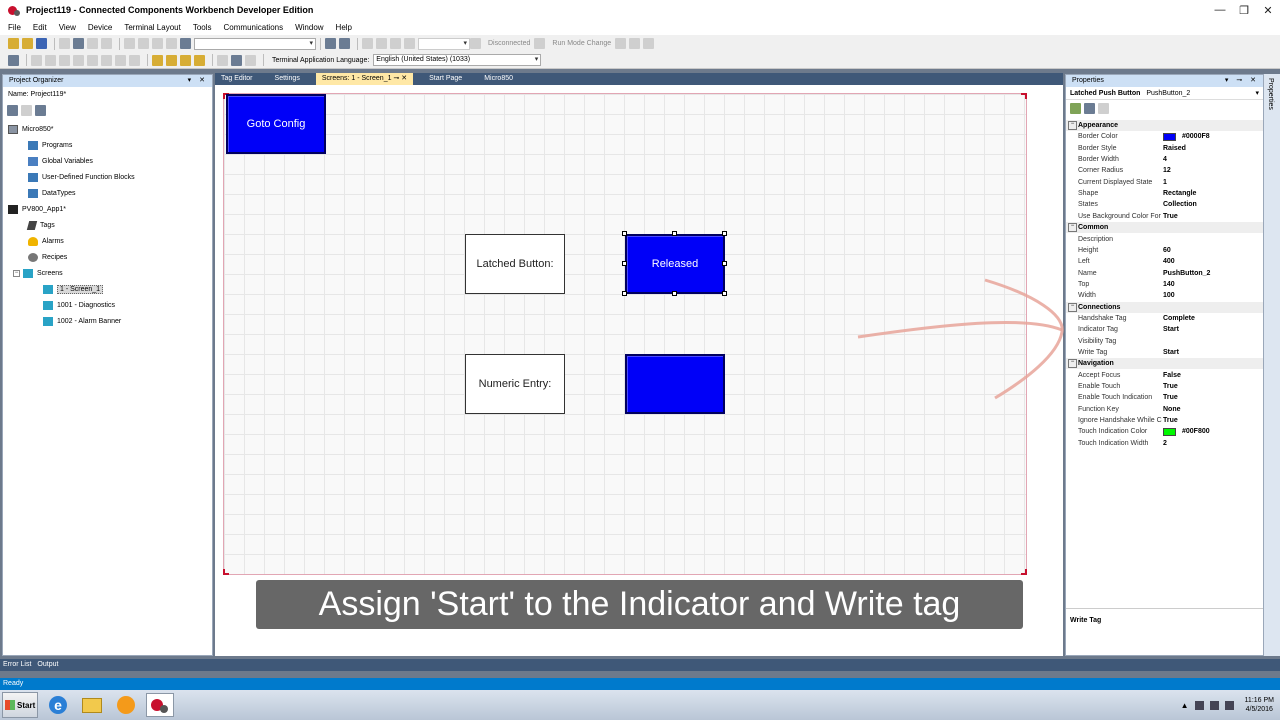 The height and width of the screenshot is (720, 1280). I want to click on property-value: 60, so click(1167, 250).